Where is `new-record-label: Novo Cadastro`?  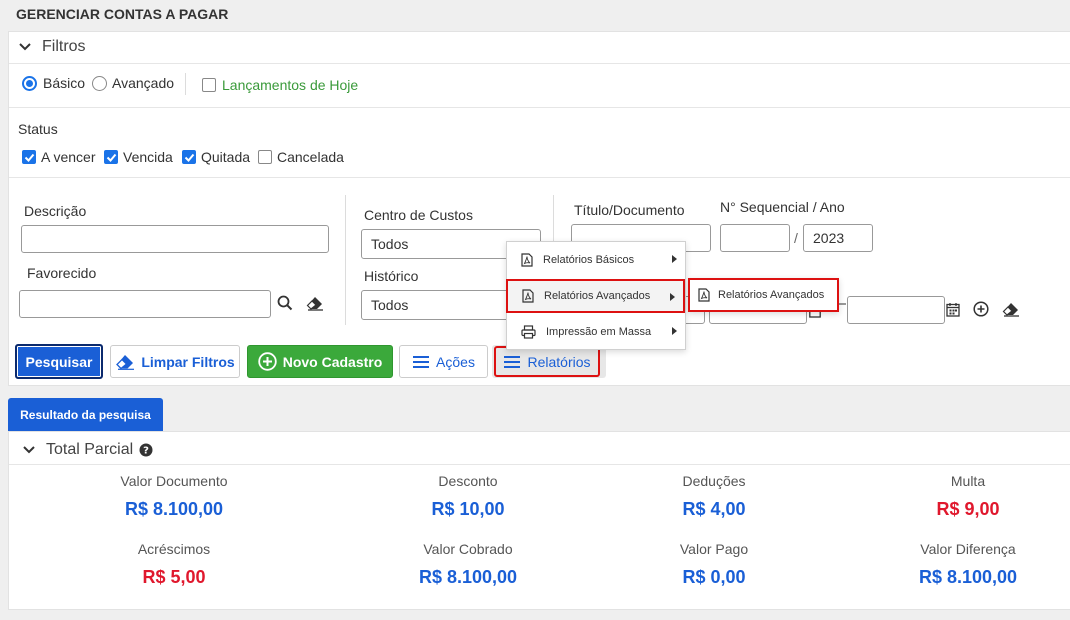 new-record-label: Novo Cadastro is located at coordinates (332, 361).